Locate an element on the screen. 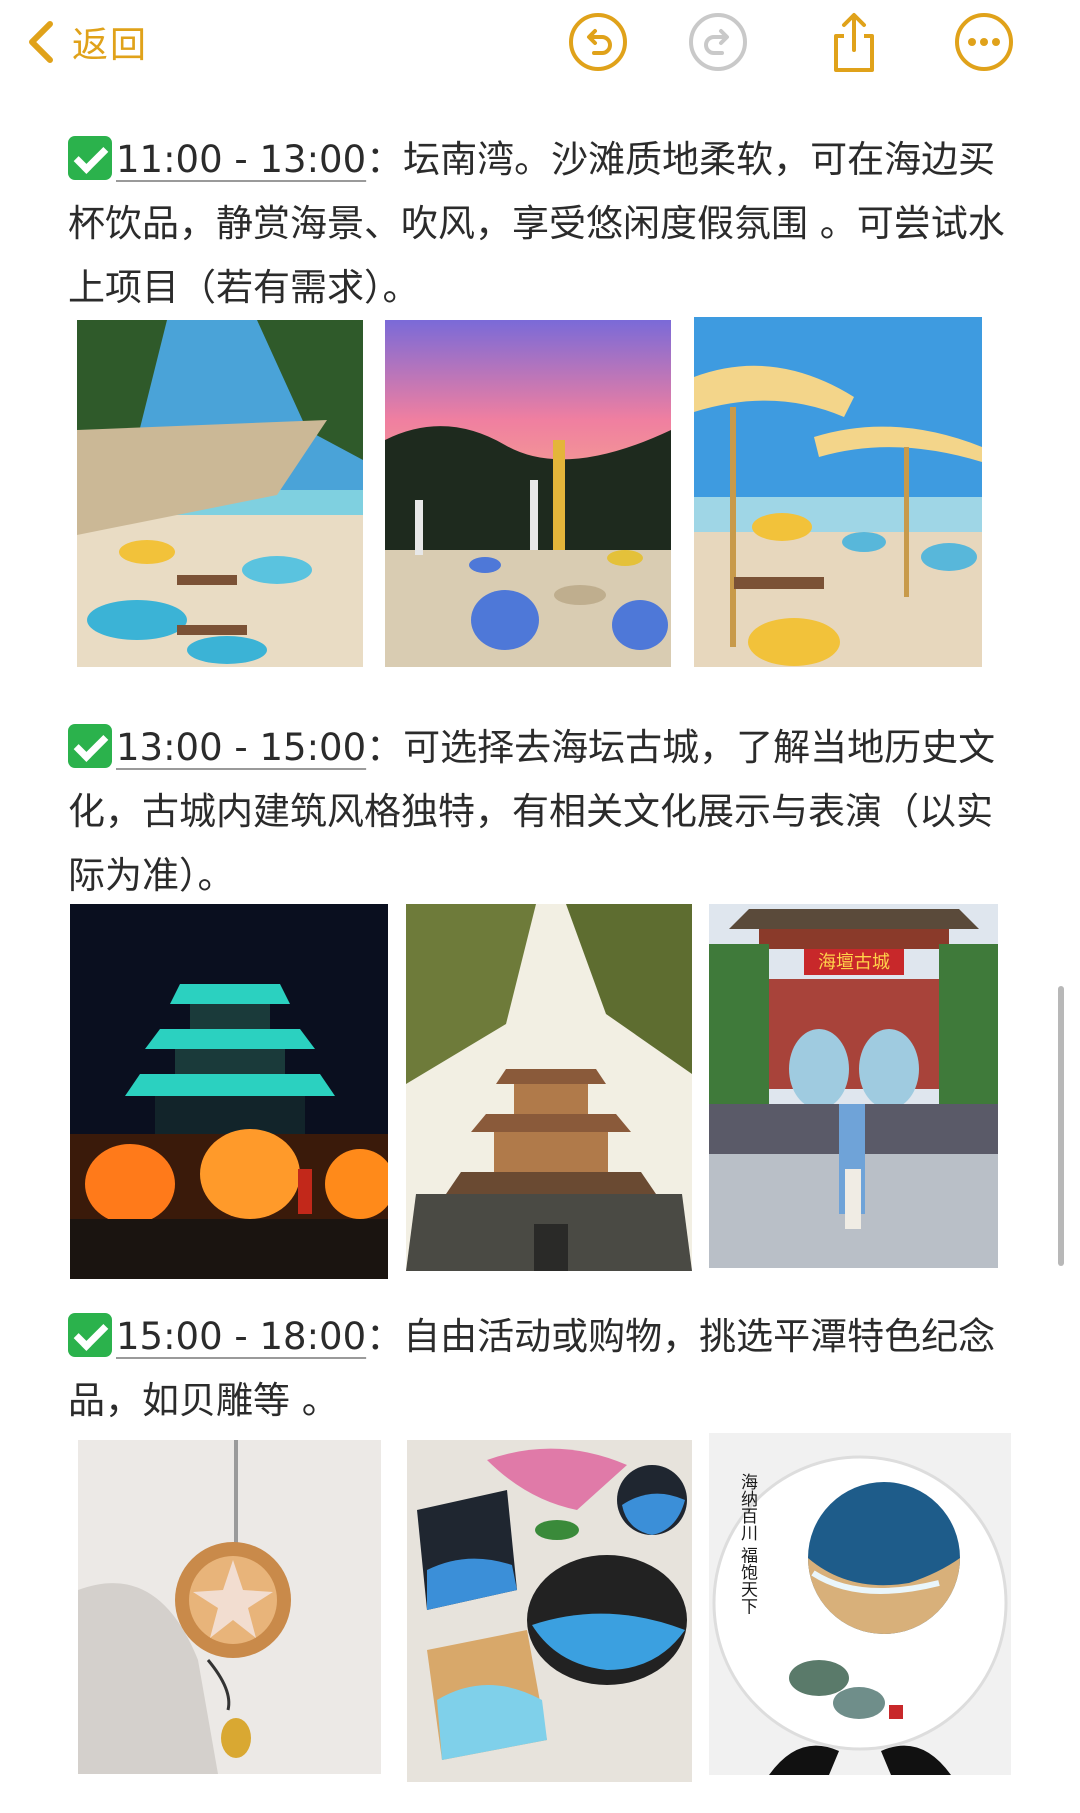 The width and height of the screenshot is (1080, 1813). share-button is located at coordinates (854, 42).